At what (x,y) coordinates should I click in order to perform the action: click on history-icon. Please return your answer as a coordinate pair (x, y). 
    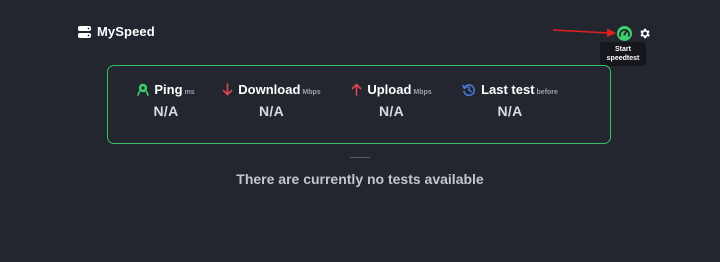
    Looking at the image, I should click on (469, 89).